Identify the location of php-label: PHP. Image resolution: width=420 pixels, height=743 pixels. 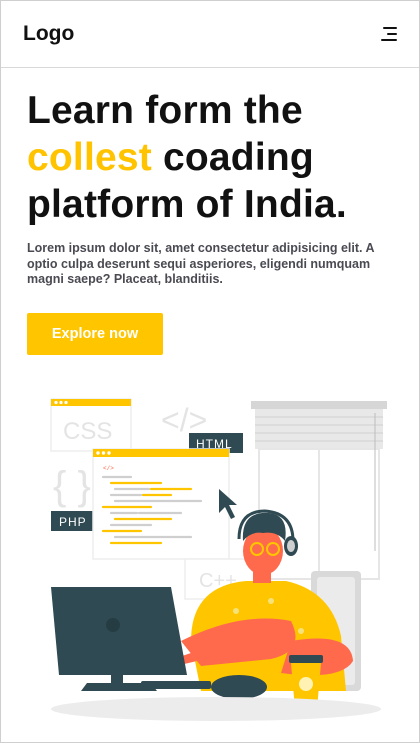
(73, 522).